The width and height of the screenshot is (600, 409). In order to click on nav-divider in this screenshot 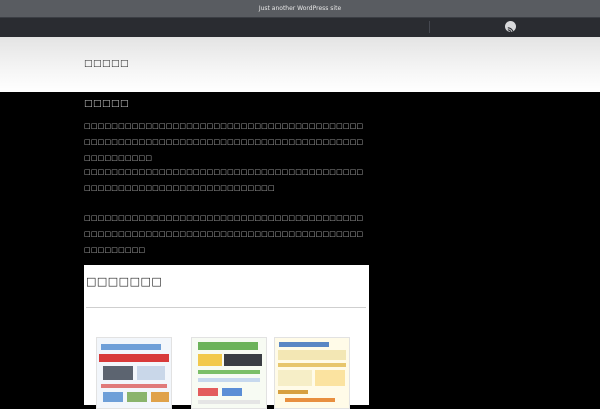, I will do `click(429, 27)`.